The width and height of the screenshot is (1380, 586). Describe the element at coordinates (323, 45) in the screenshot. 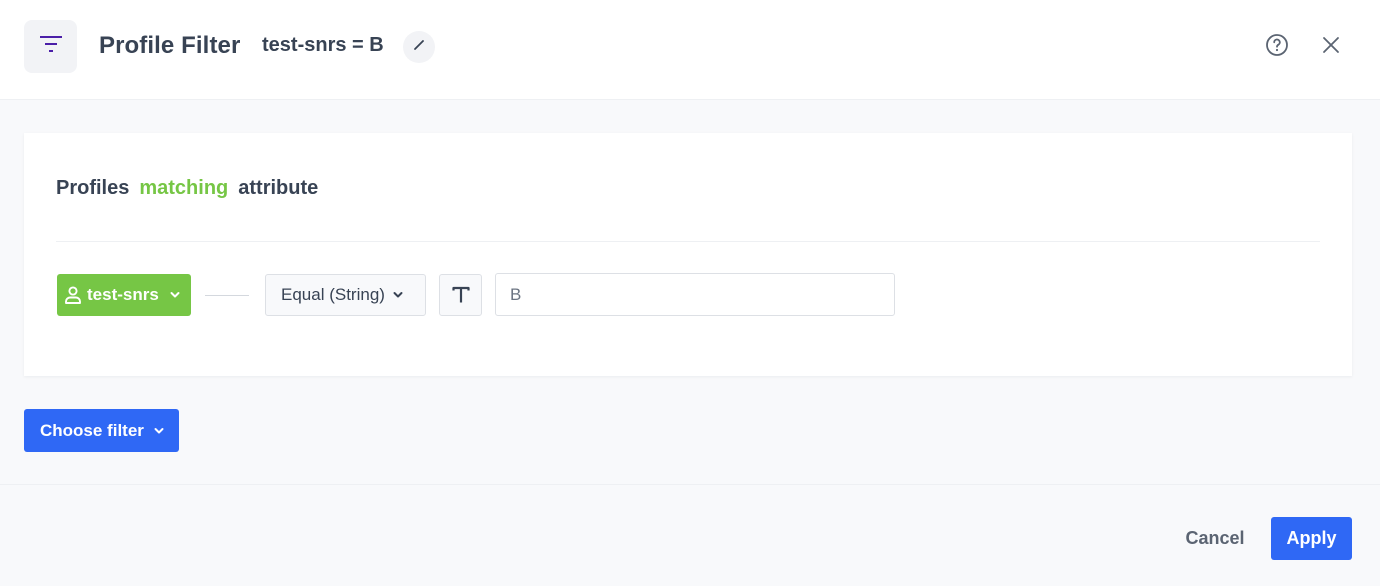

I see `filter-summary: test-snrs = B` at that location.